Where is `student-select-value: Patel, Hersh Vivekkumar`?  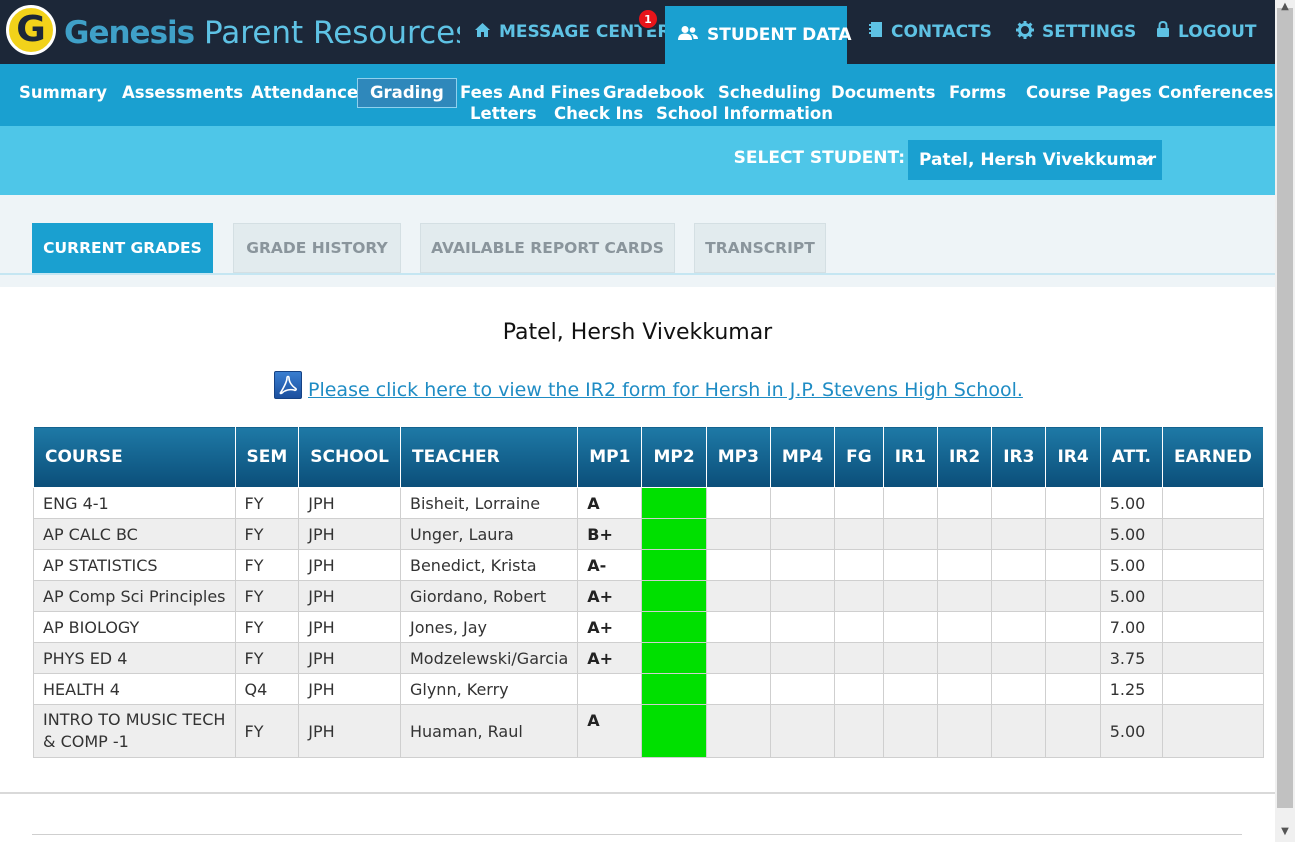 student-select-value: Patel, Hersh Vivekkumar is located at coordinates (1038, 160).